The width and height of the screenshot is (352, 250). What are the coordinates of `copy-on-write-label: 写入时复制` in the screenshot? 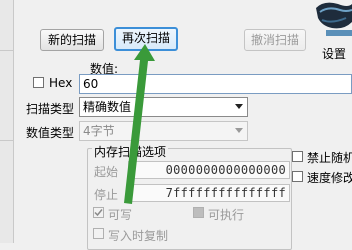 It's located at (138, 236).